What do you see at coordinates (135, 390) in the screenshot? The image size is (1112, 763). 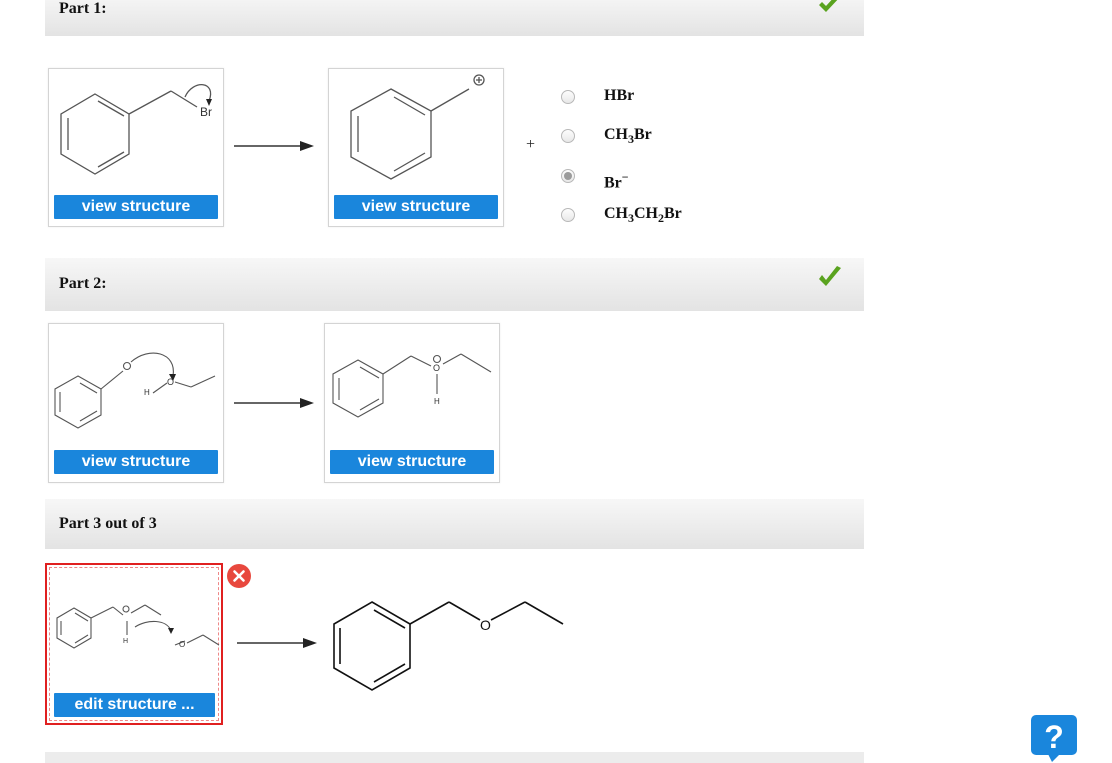 I see `cation-ethanol-structure: O H` at bounding box center [135, 390].